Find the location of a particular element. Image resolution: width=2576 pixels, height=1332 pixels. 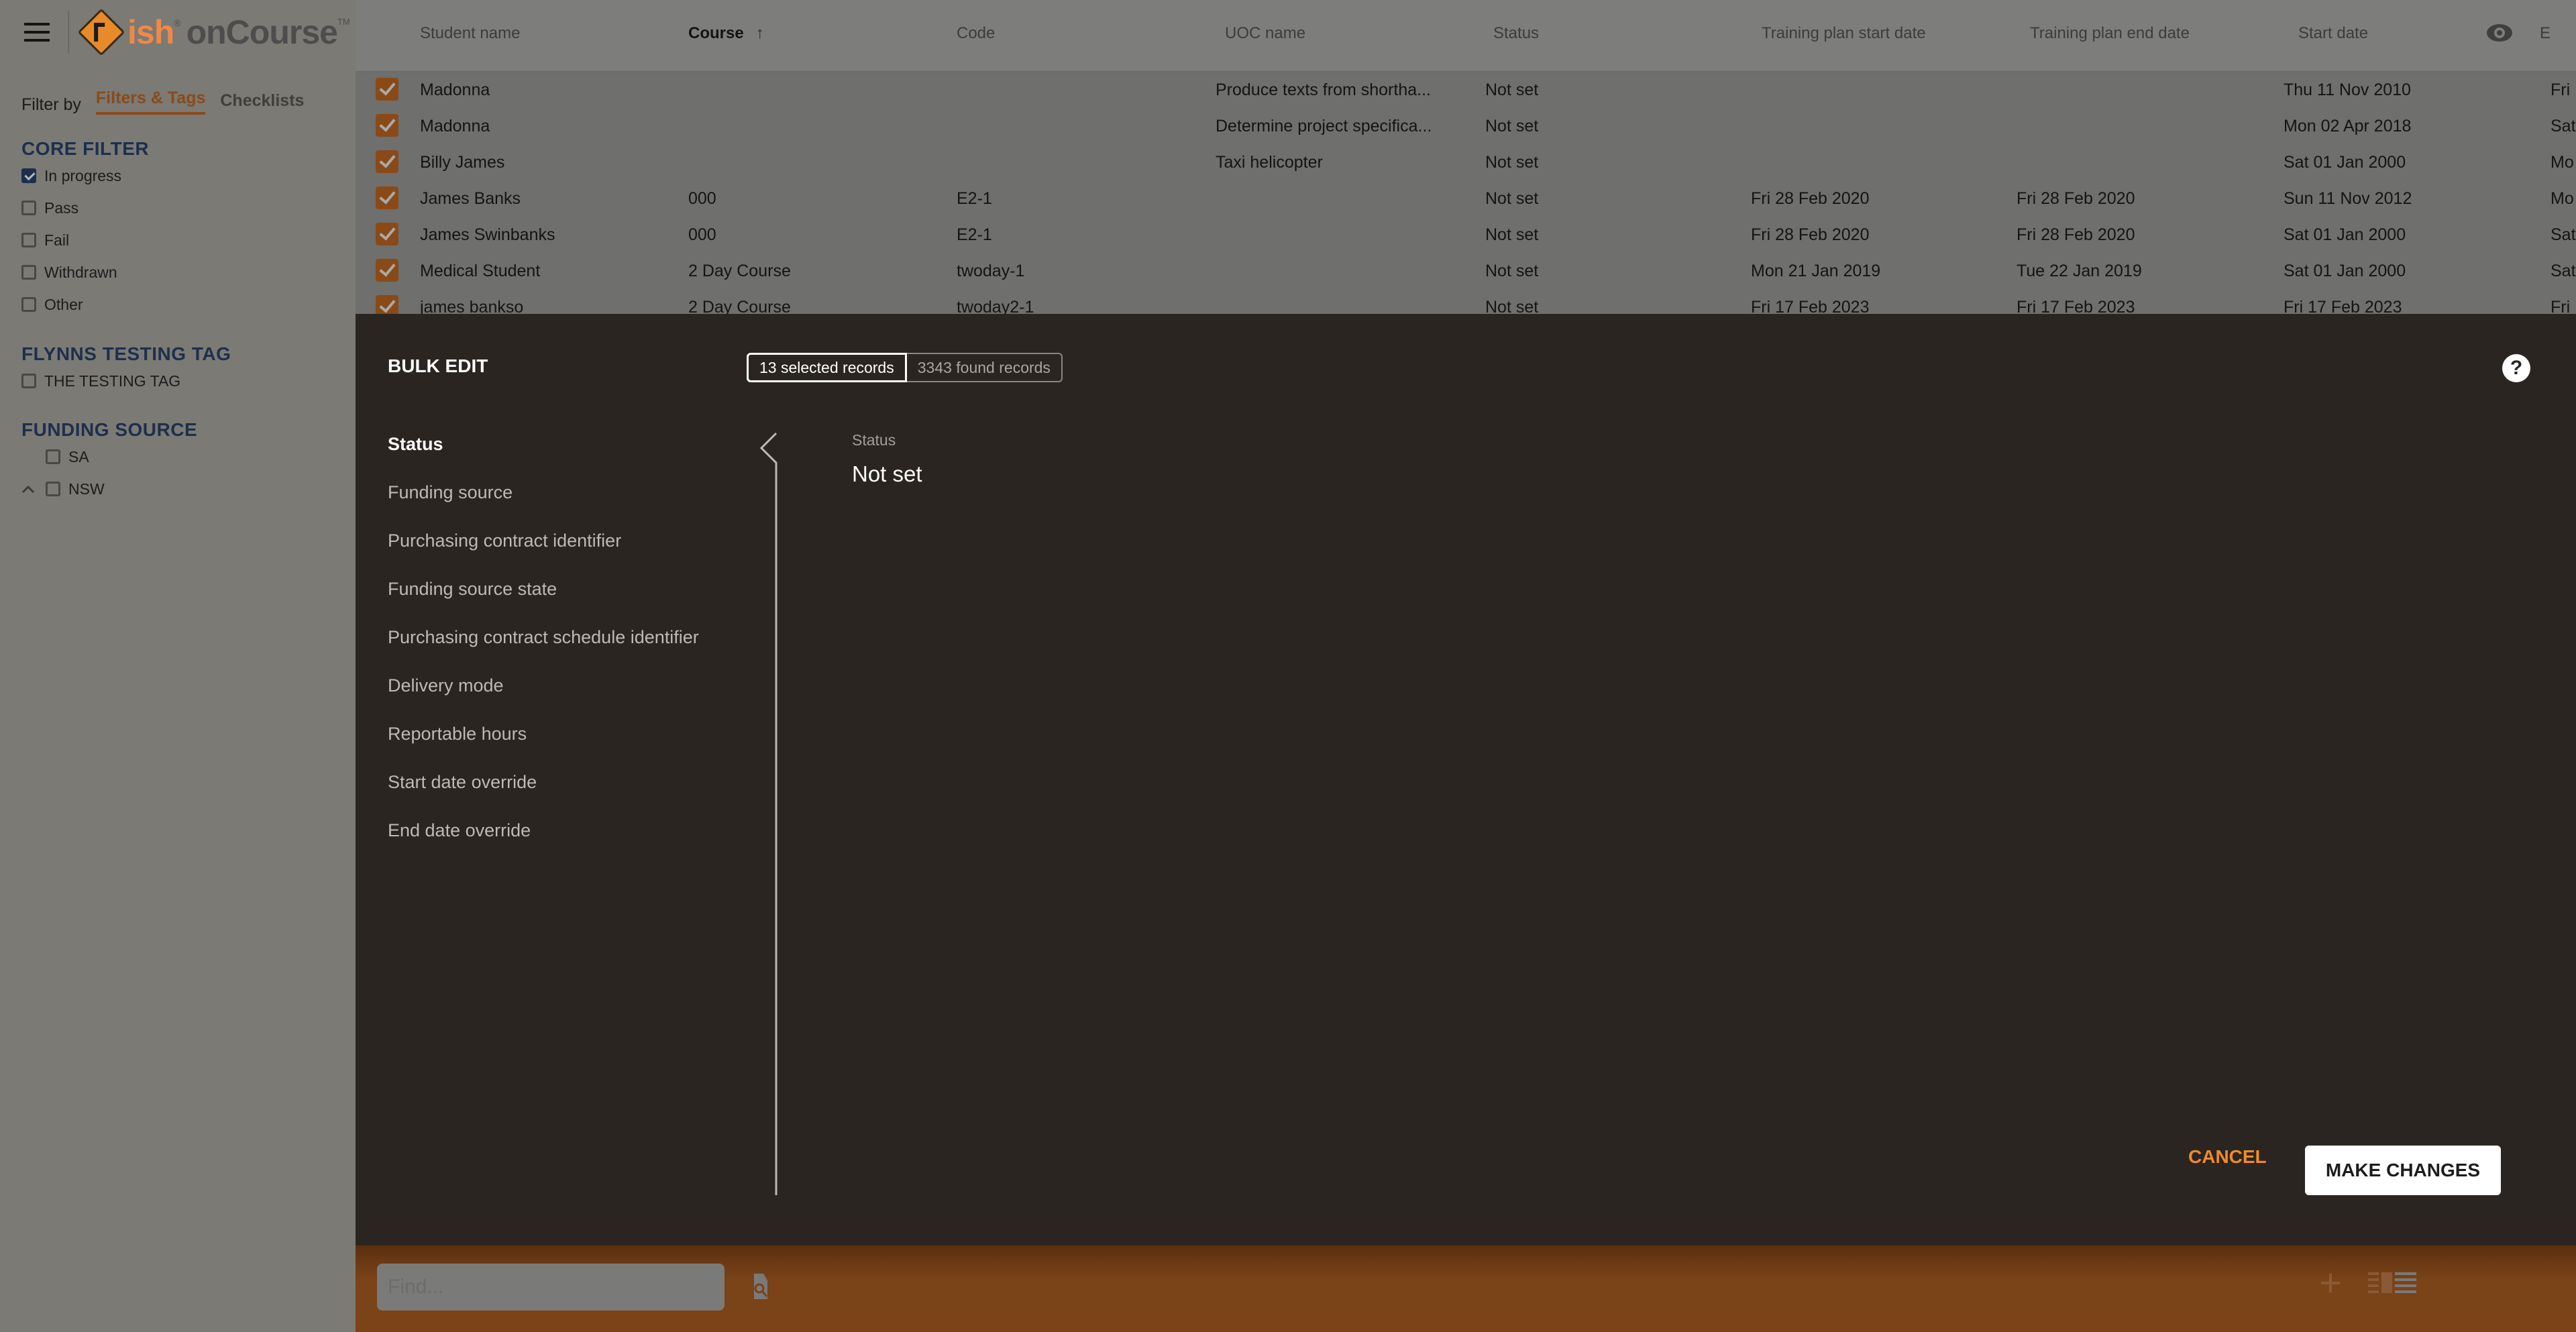

cell-start-date: Thu 11 Nov 2010 is located at coordinates (2347, 89).